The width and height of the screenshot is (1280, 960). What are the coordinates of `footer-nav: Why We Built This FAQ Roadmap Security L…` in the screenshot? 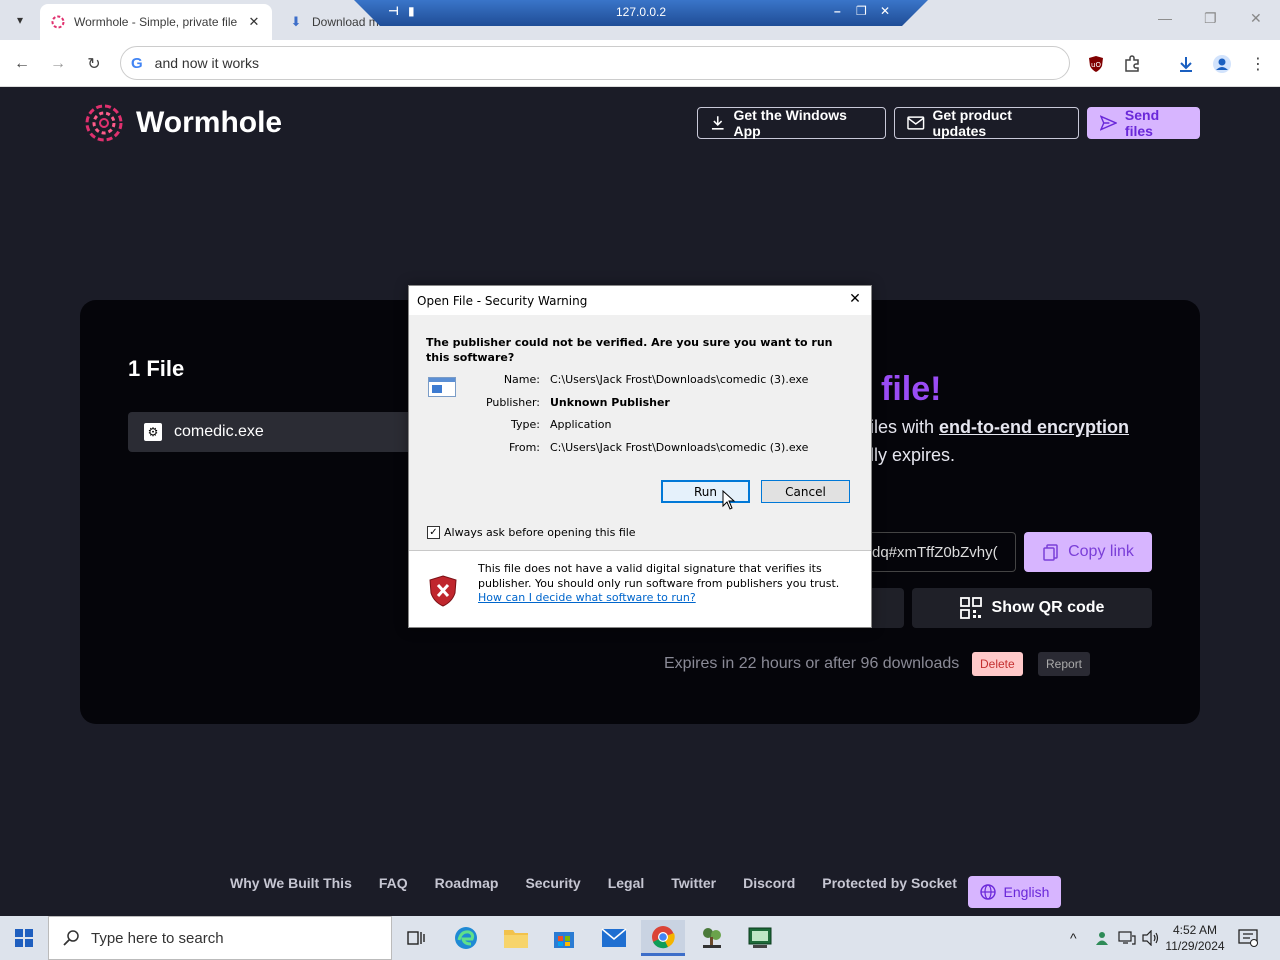 It's located at (607, 883).